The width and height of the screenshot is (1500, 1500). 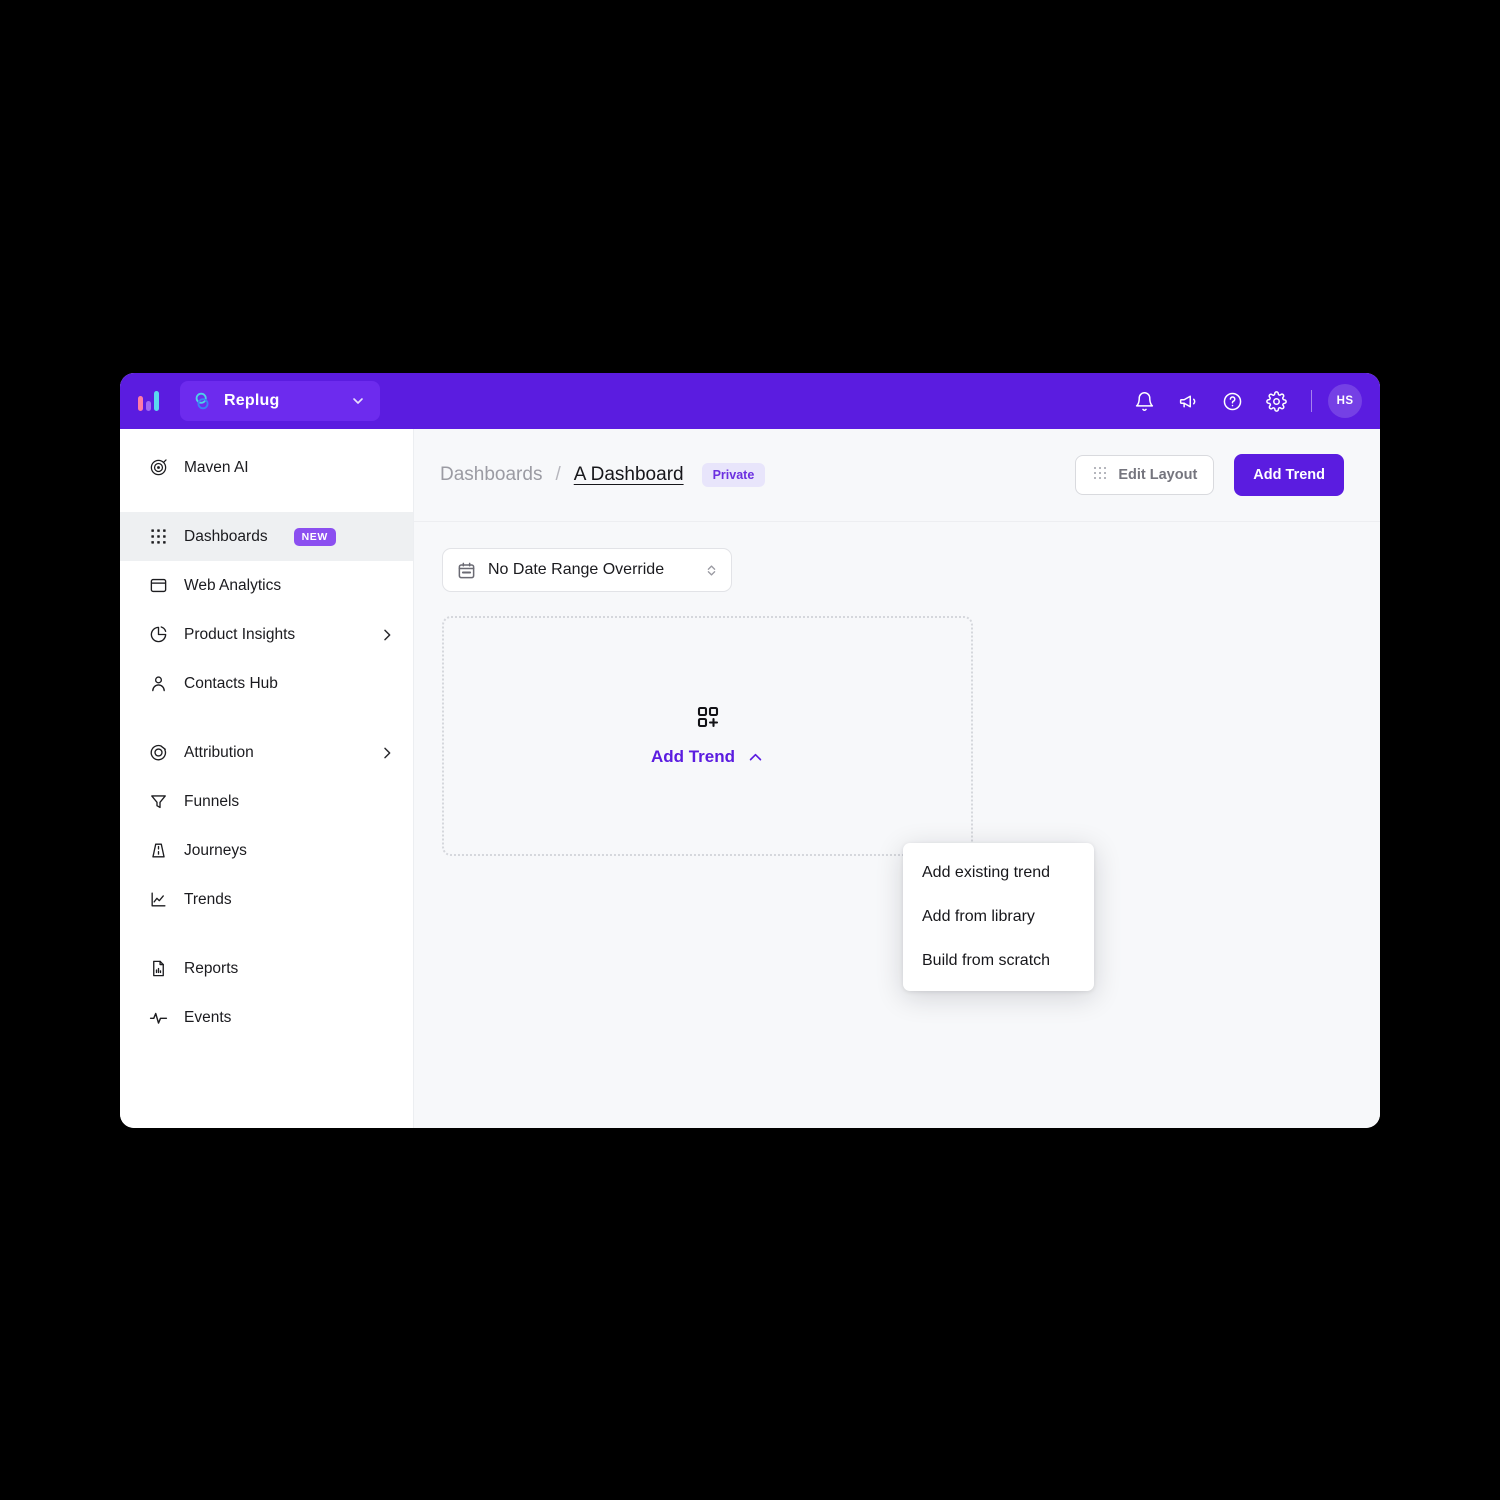 What do you see at coordinates (491, 475) in the screenshot?
I see `breadcrumb-dashboards-link: Dashboards` at bounding box center [491, 475].